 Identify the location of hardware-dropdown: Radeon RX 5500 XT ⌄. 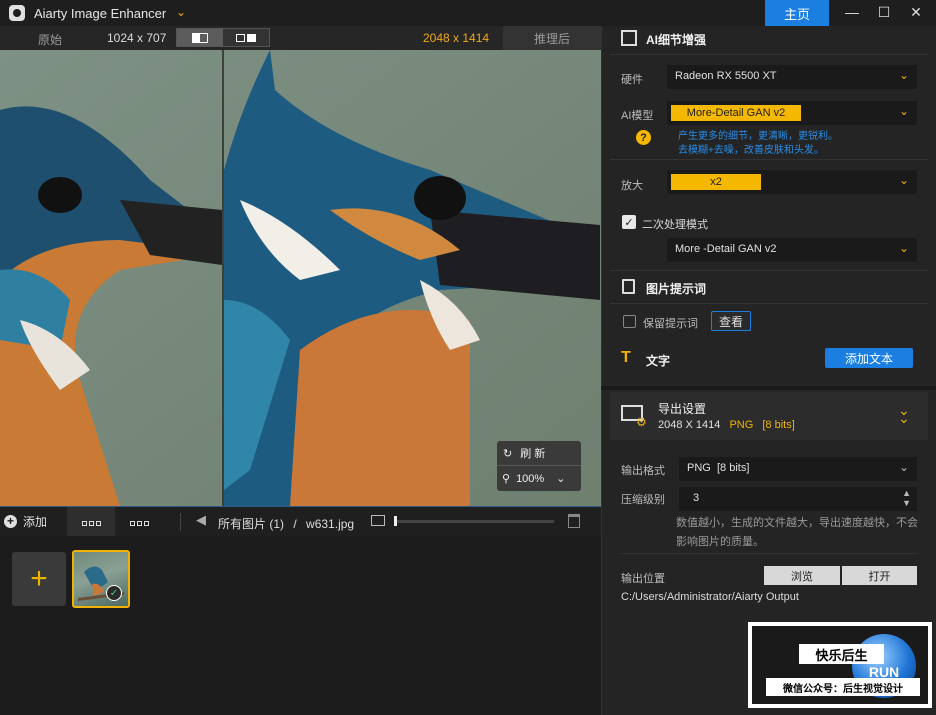
(792, 77).